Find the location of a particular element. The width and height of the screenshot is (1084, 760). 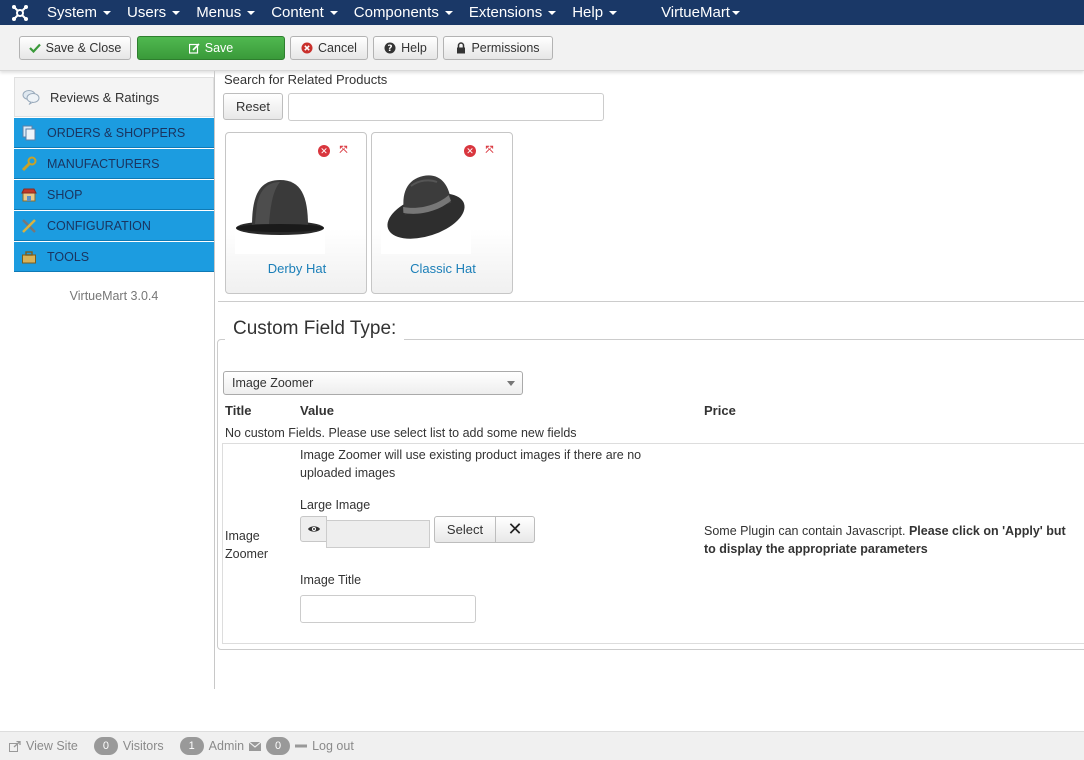

sidebar-item-orders-shoppers: ORDERS & SHOPPERS is located at coordinates (114, 133).